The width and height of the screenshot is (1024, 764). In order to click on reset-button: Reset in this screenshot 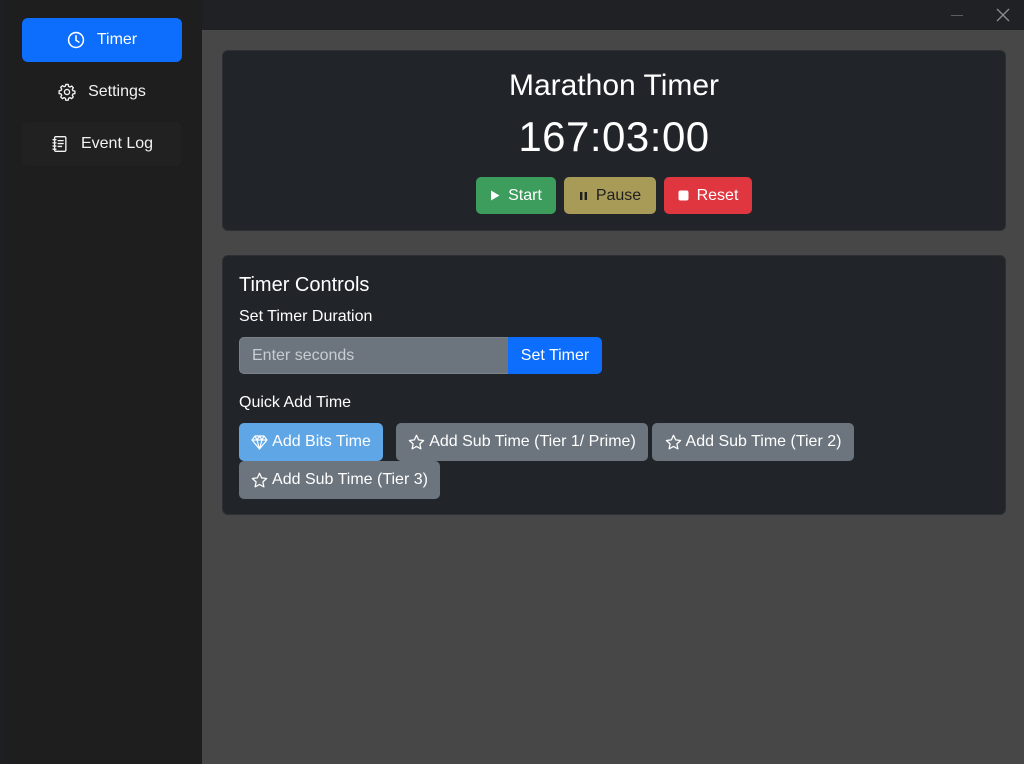, I will do `click(708, 195)`.